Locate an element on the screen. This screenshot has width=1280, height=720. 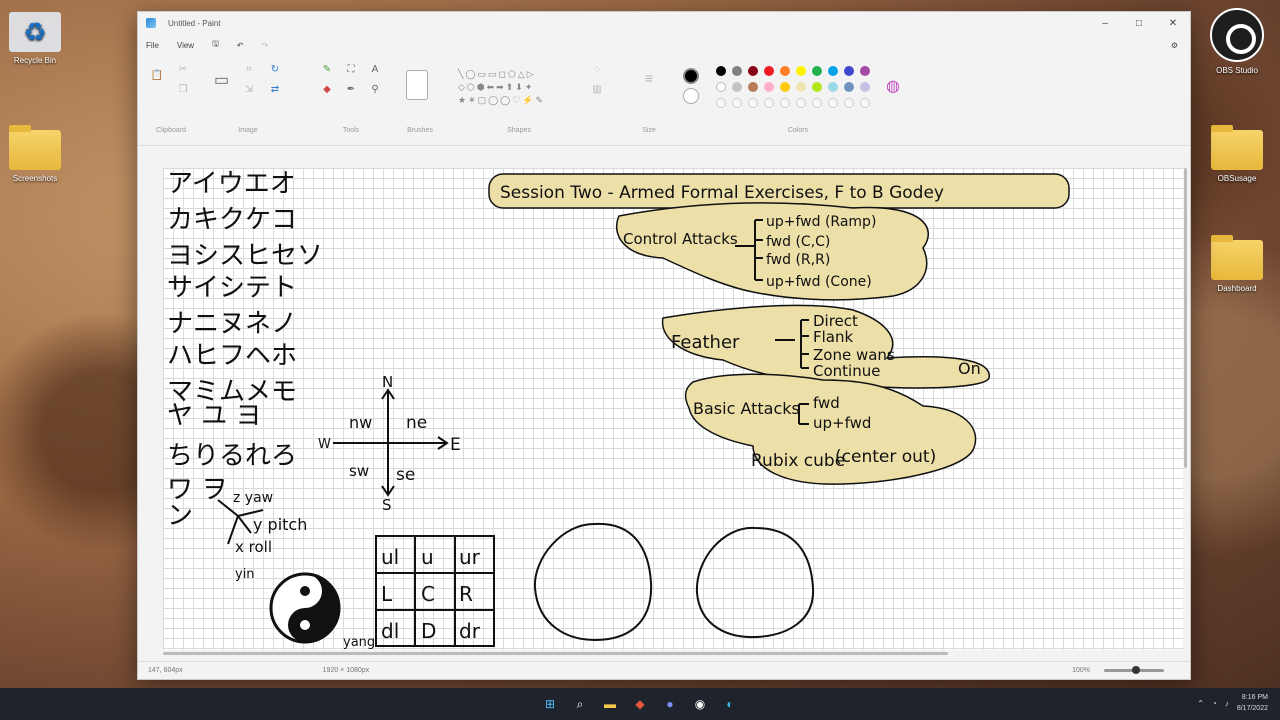
search-icon: ⌕ is located at coordinates (580, 704).